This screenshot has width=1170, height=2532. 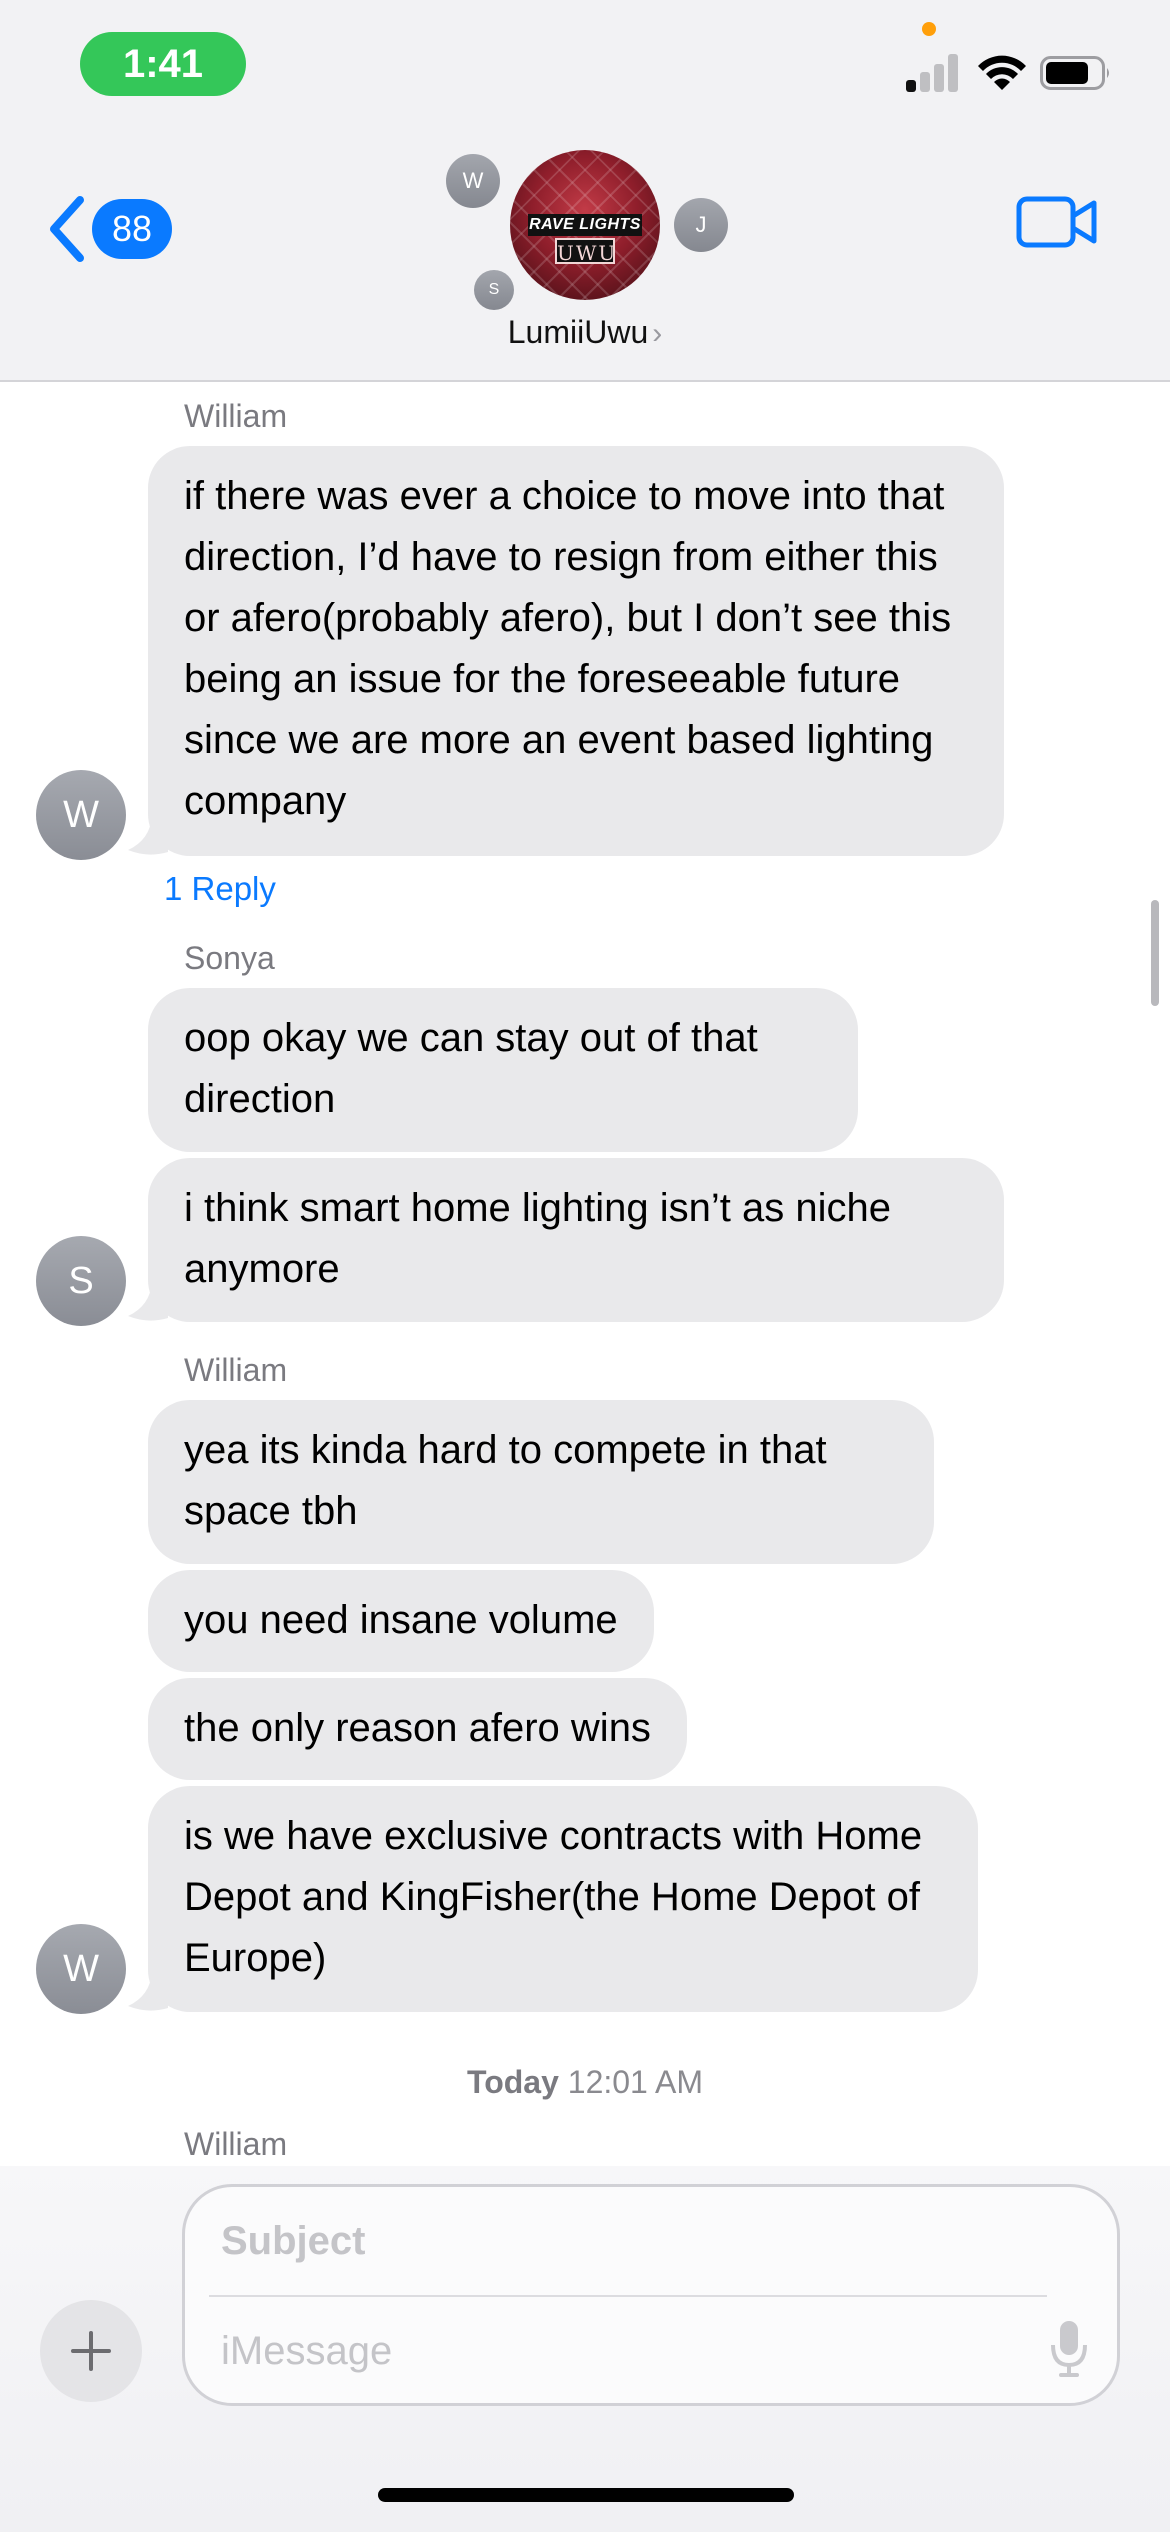 What do you see at coordinates (635, 2082) in the screenshot?
I see `timestamp-time: 12:01 AM` at bounding box center [635, 2082].